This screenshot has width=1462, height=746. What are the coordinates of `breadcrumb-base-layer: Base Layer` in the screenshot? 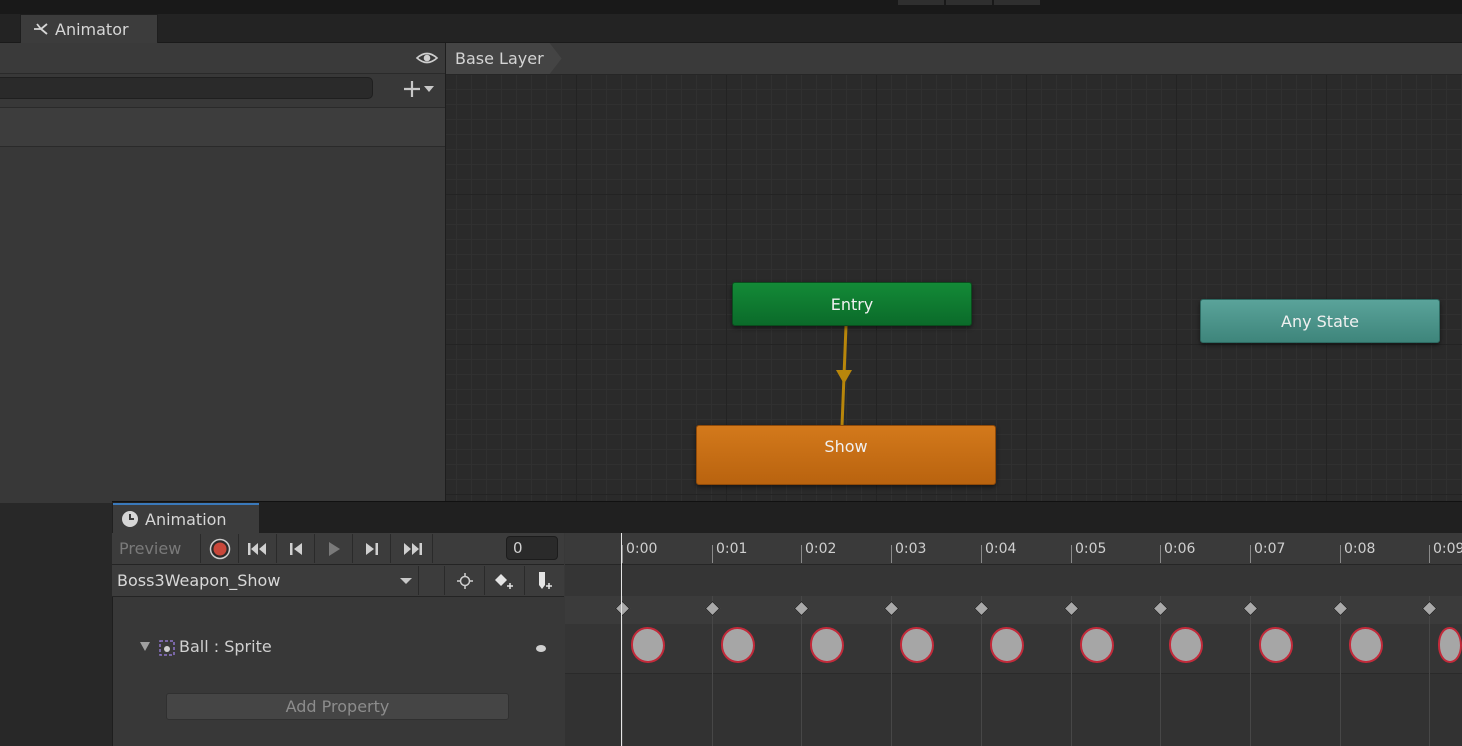 It's located at (504, 58).